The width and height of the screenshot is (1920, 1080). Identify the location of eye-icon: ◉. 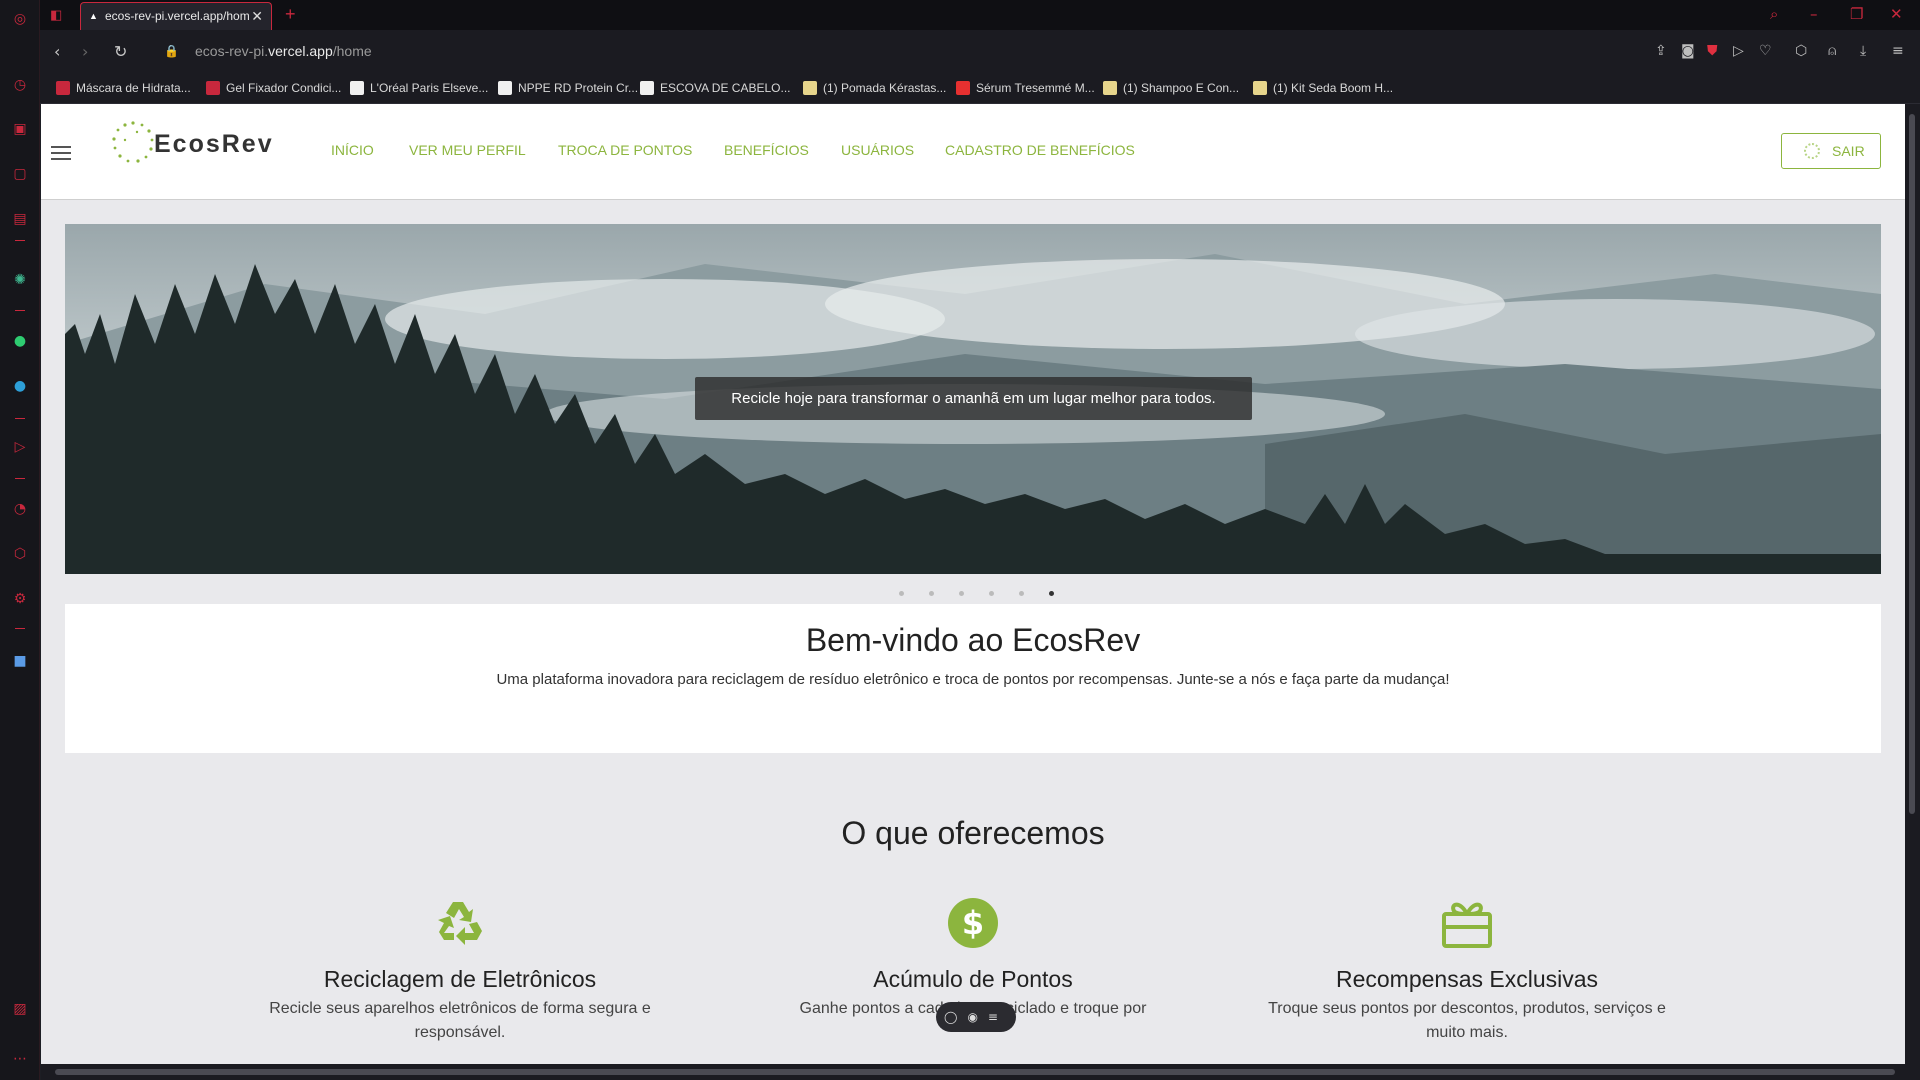
(977, 1017).